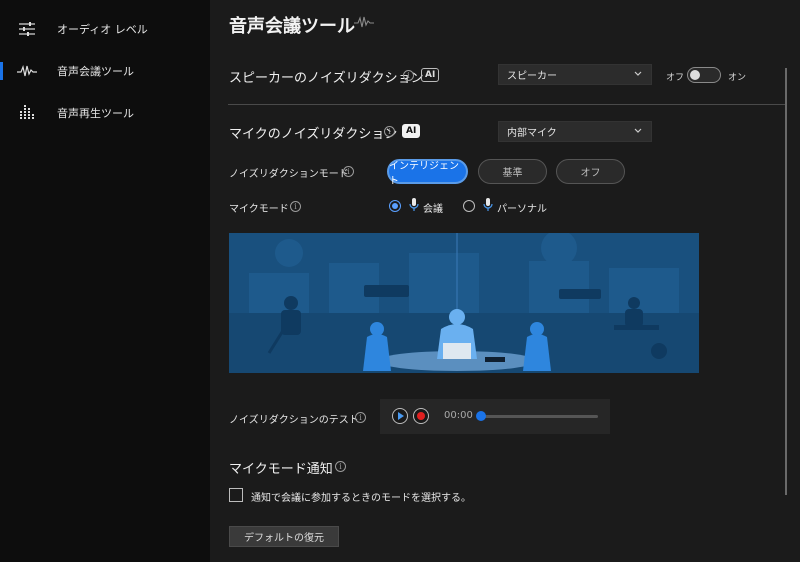 Image resolution: width=800 pixels, height=562 pixels. Describe the element at coordinates (481, 416) in the screenshot. I see `progress-thumb` at that location.